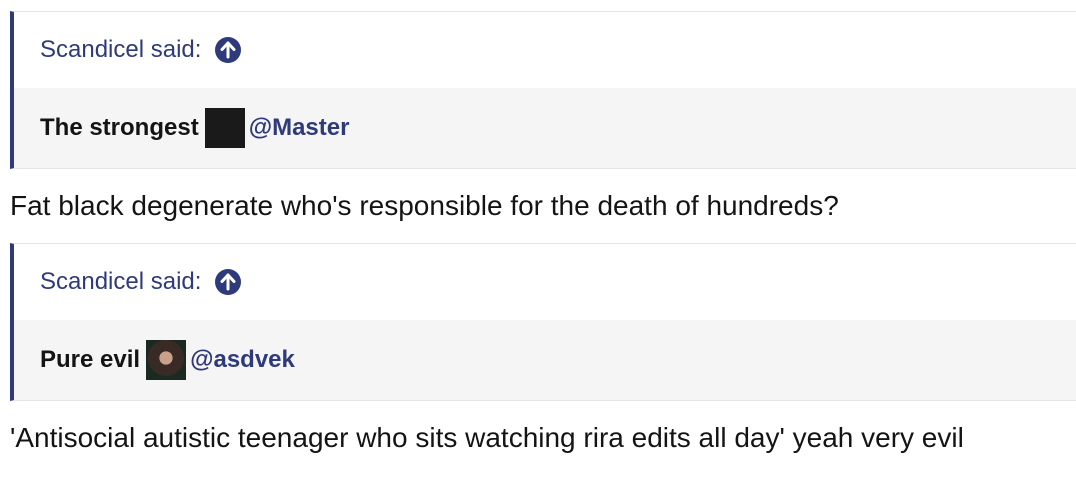  I want to click on quote-text: The strongest, so click(119, 127).